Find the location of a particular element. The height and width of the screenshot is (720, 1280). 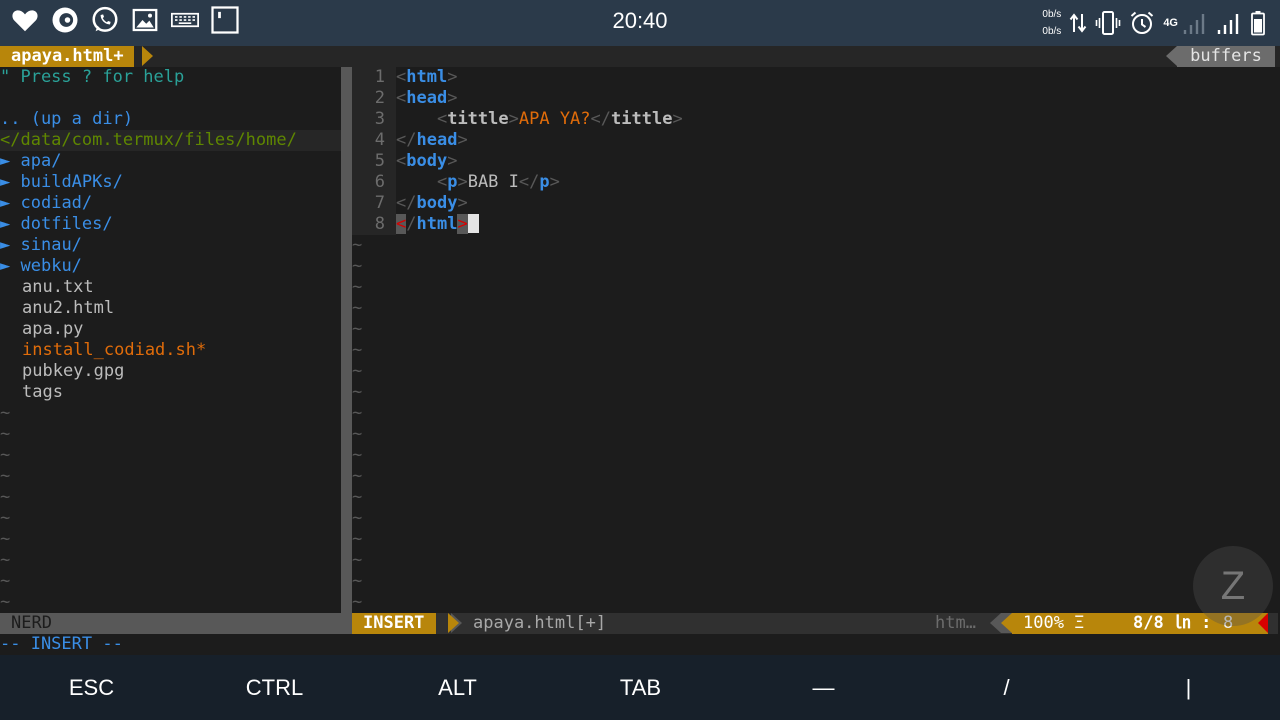

line-number: 3 is located at coordinates (379, 119).